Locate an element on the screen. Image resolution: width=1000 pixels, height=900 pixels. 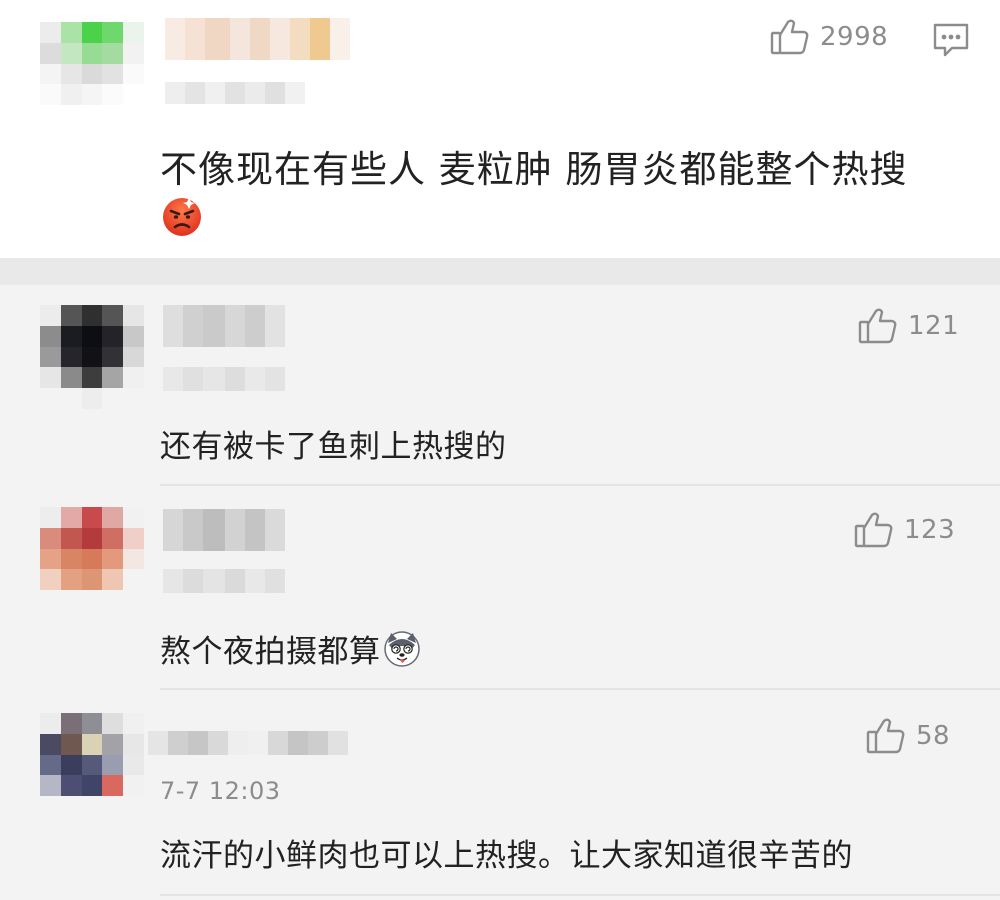
comment-text: 不像现在有些人 麦粒肿 肠胃炎都能整个热搜 is located at coordinates (534, 169).